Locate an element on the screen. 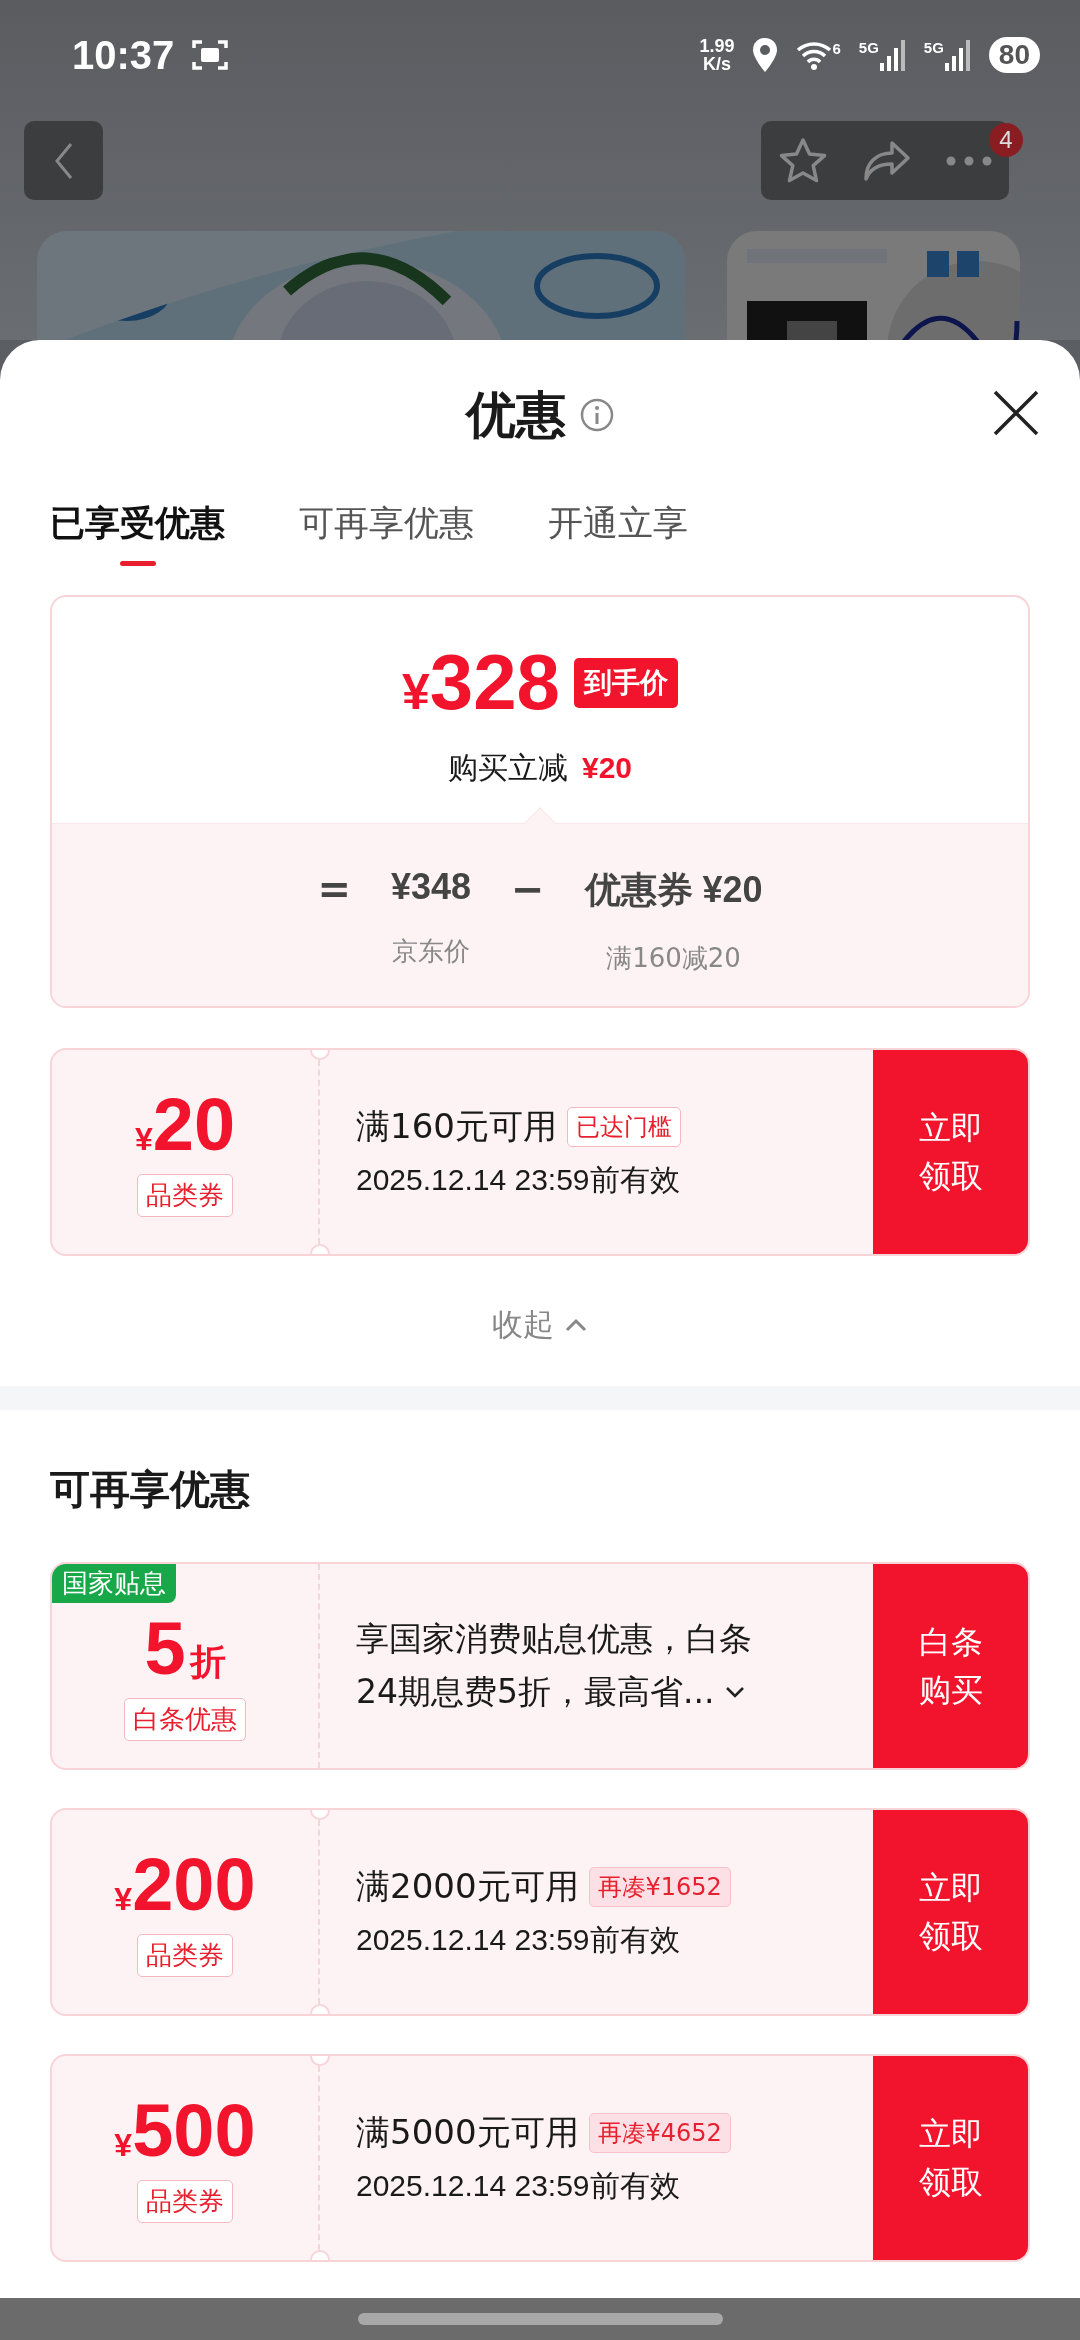 Image resolution: width=1080 pixels, height=2340 pixels. wifi-label: 6 is located at coordinates (836, 48).